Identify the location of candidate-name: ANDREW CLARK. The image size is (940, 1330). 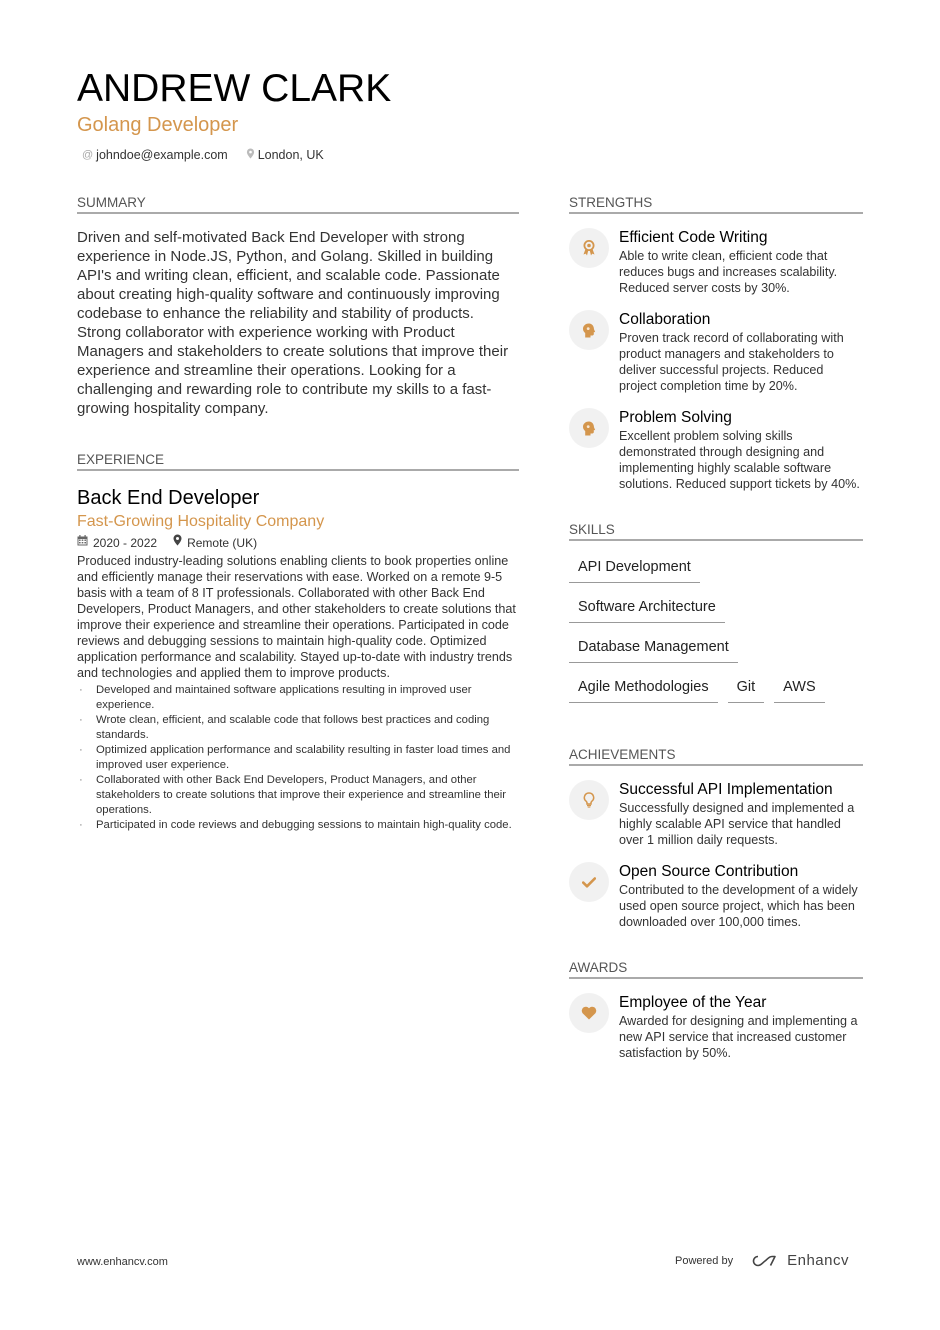
(234, 88).